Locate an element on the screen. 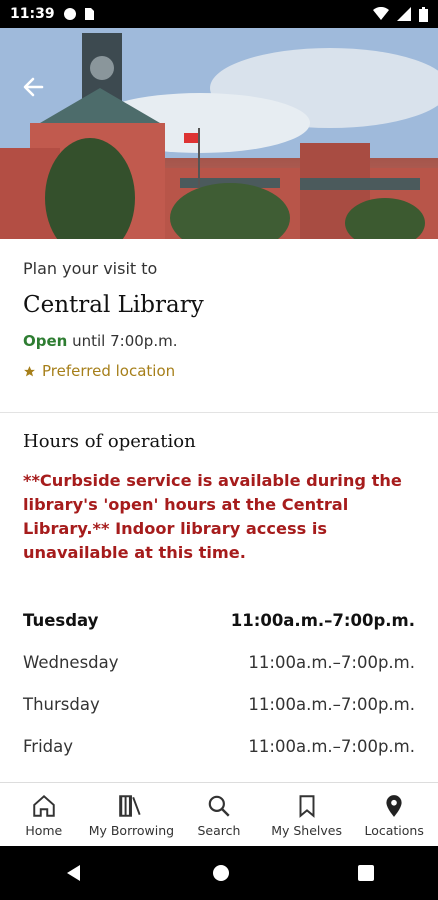 This screenshot has width=438, height=900. battery-icon is located at coordinates (423, 14).